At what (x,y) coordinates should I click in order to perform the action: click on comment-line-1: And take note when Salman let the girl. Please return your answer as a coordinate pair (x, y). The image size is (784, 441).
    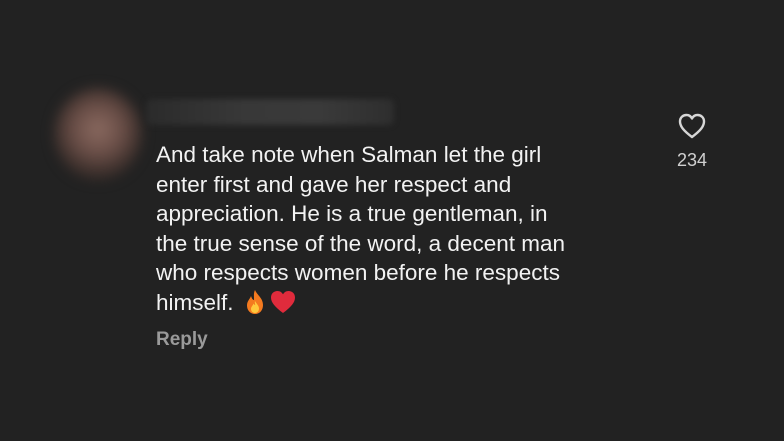
    Looking at the image, I should click on (349, 154).